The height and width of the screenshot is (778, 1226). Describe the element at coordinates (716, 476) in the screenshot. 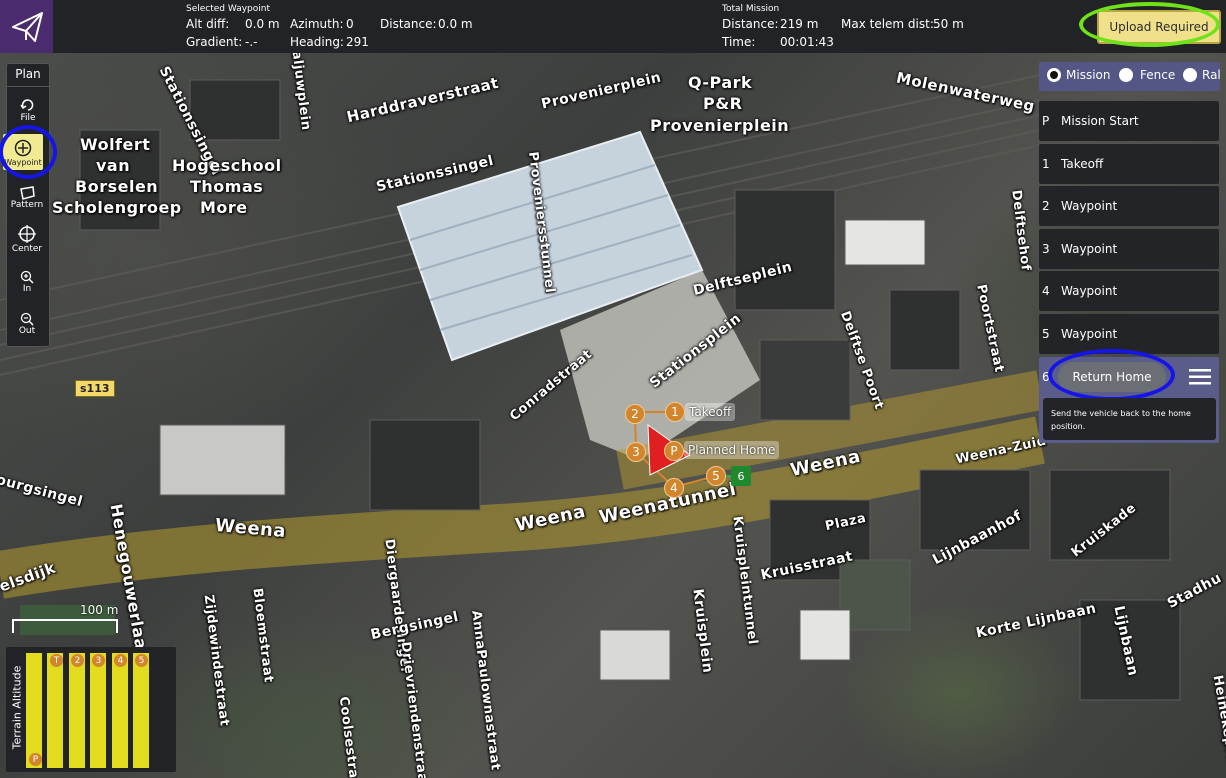

I see `waypoint-marker: 5` at that location.